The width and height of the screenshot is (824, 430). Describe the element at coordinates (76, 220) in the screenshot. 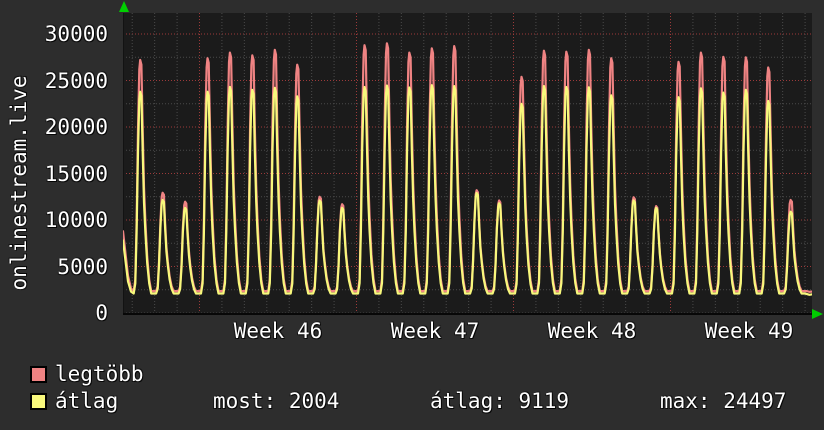

I see `y-tick-label: 10000` at that location.